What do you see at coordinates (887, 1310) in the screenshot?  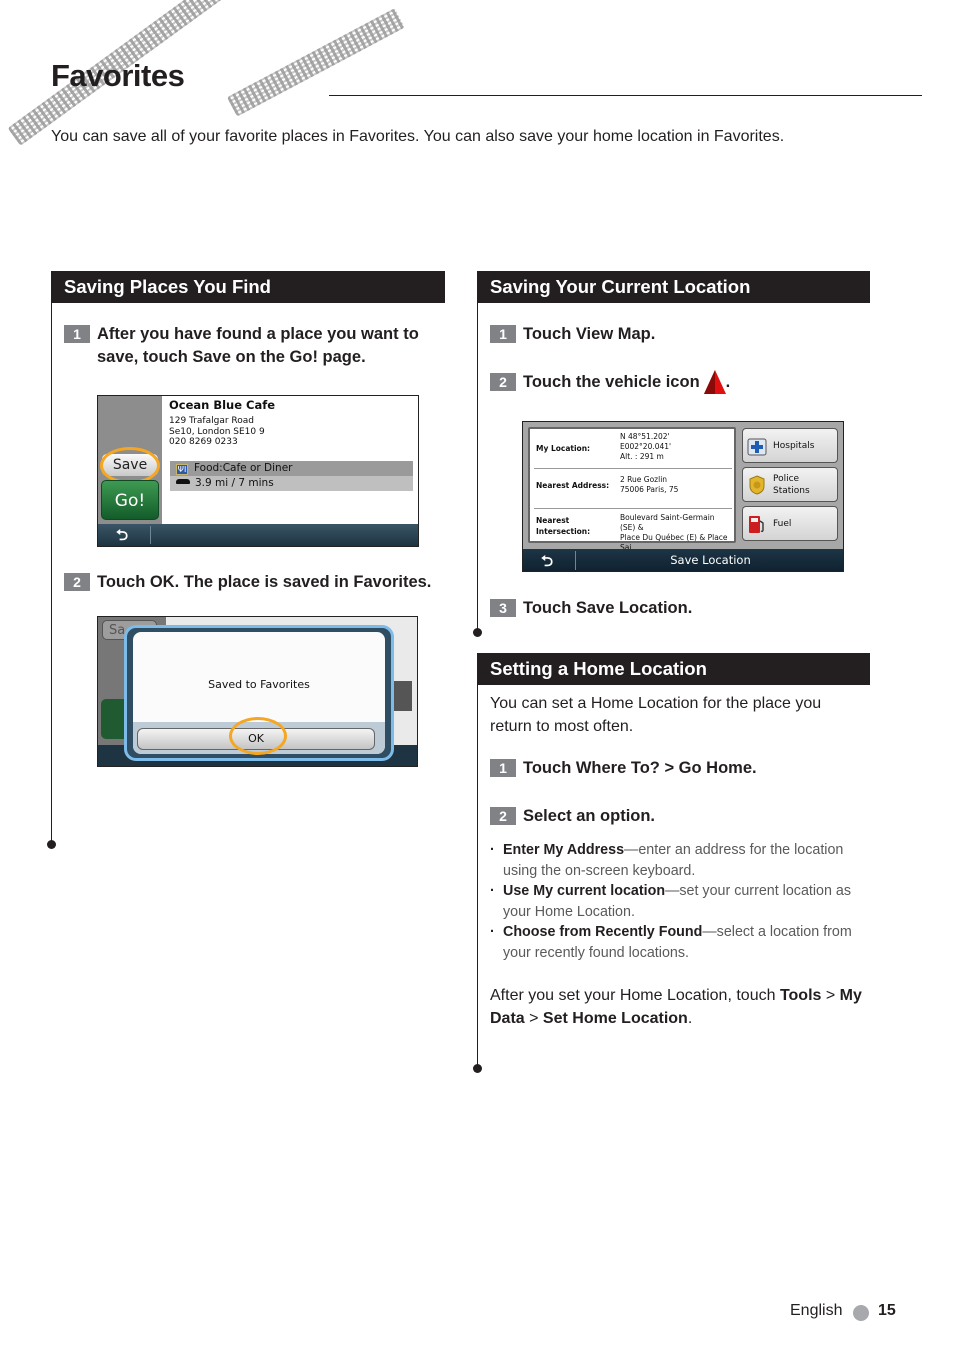 I see `page-number: 15` at bounding box center [887, 1310].